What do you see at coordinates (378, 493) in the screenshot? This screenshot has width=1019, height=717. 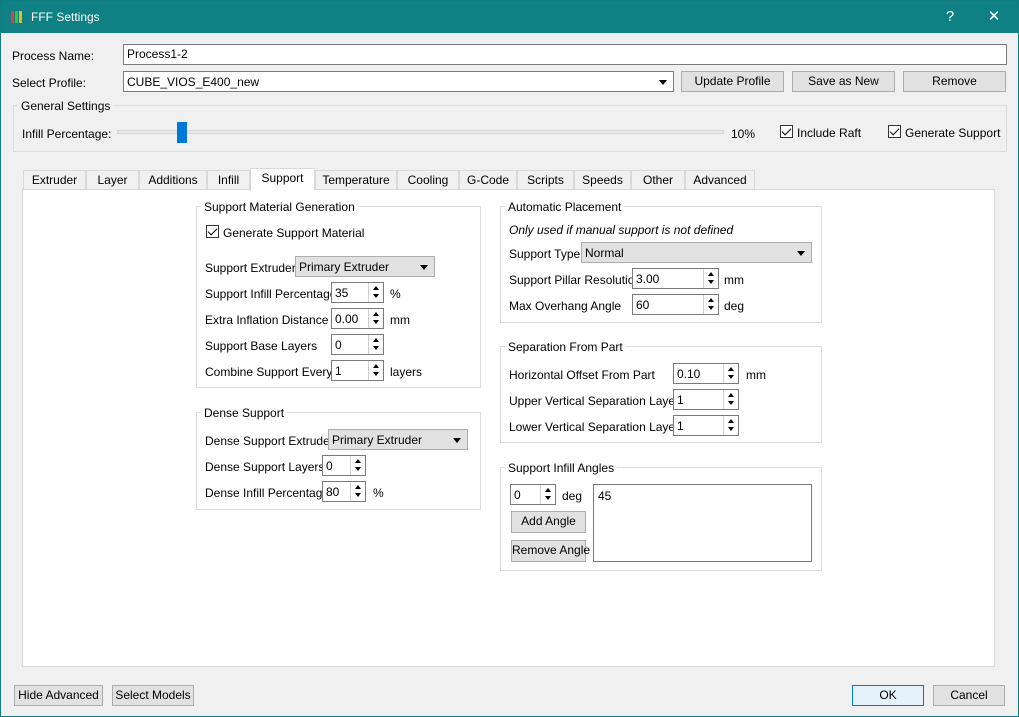 I see `dense-infill-unit: %` at bounding box center [378, 493].